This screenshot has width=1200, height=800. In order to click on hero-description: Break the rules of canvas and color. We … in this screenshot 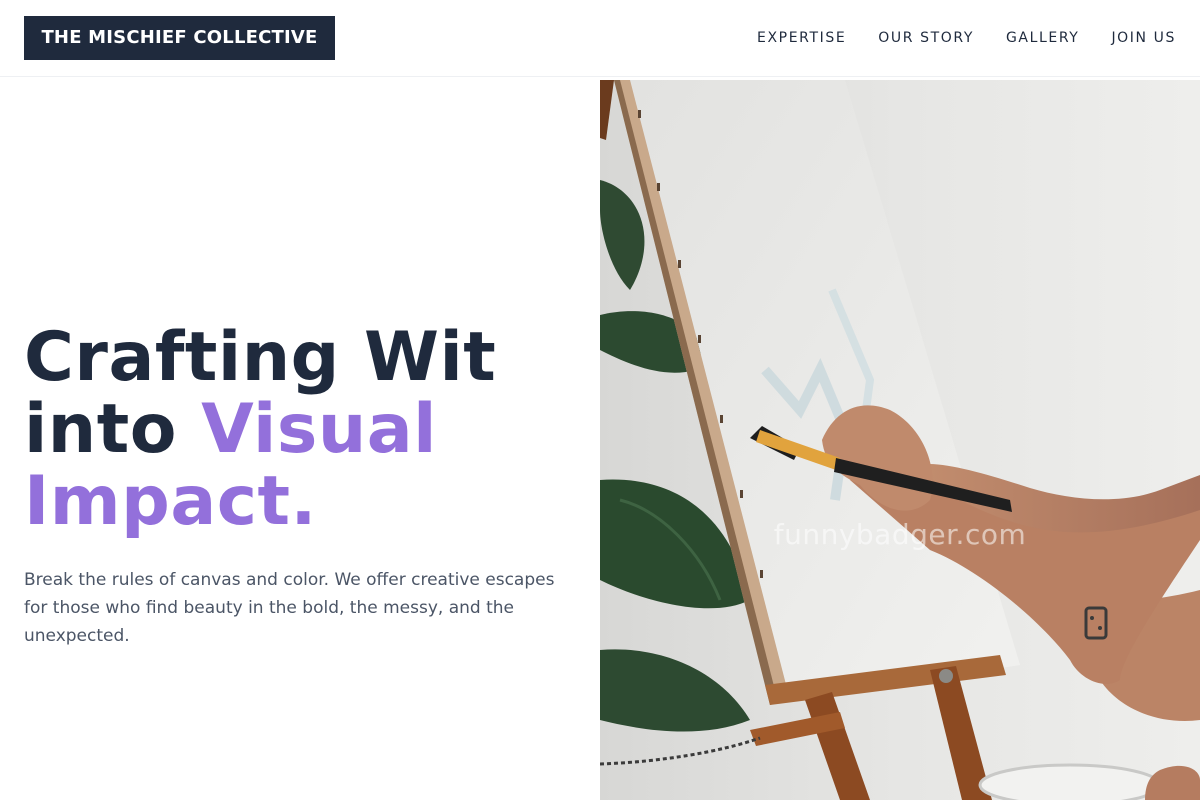, I will do `click(289, 608)`.